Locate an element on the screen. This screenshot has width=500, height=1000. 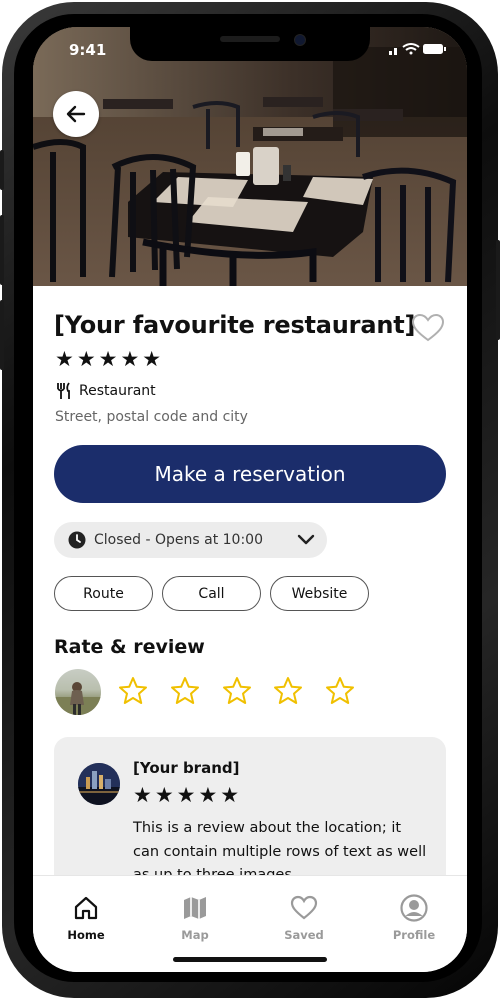
nav-item-map: Map is located at coordinates (195, 922).